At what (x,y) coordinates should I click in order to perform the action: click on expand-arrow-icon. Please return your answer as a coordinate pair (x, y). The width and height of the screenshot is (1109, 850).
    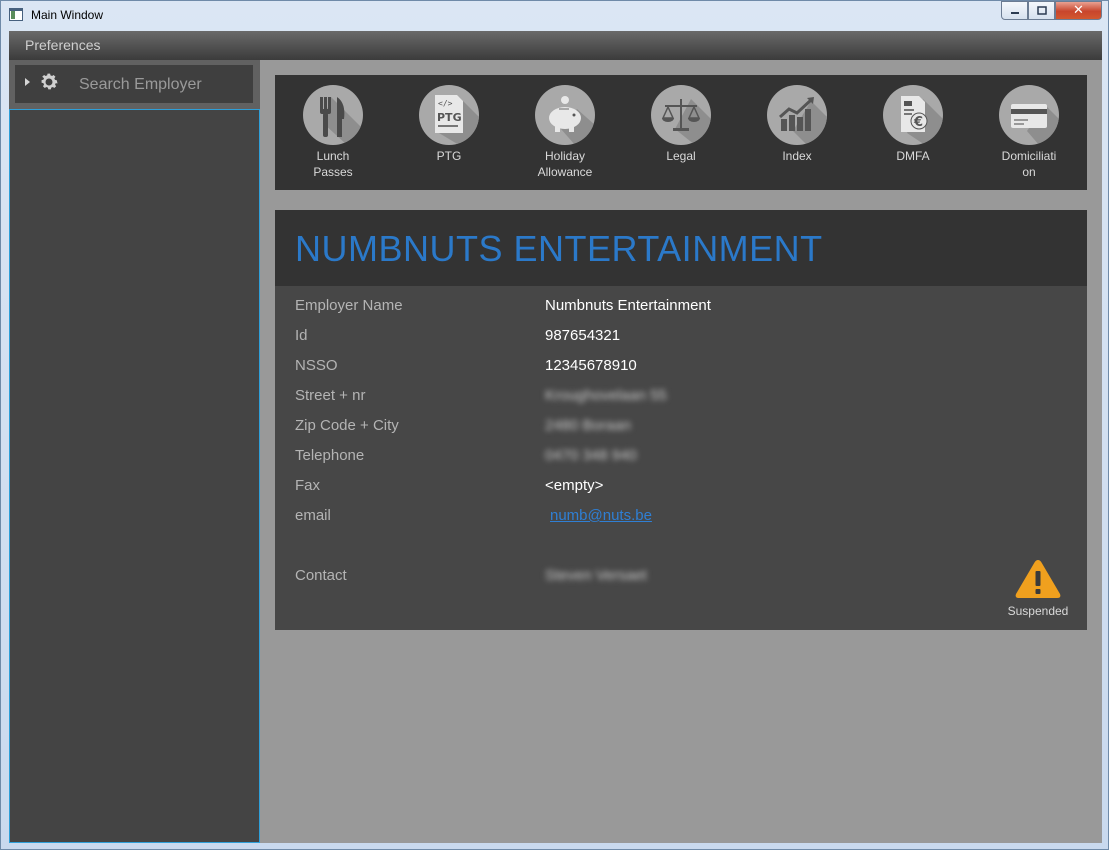
    Looking at the image, I should click on (27, 82).